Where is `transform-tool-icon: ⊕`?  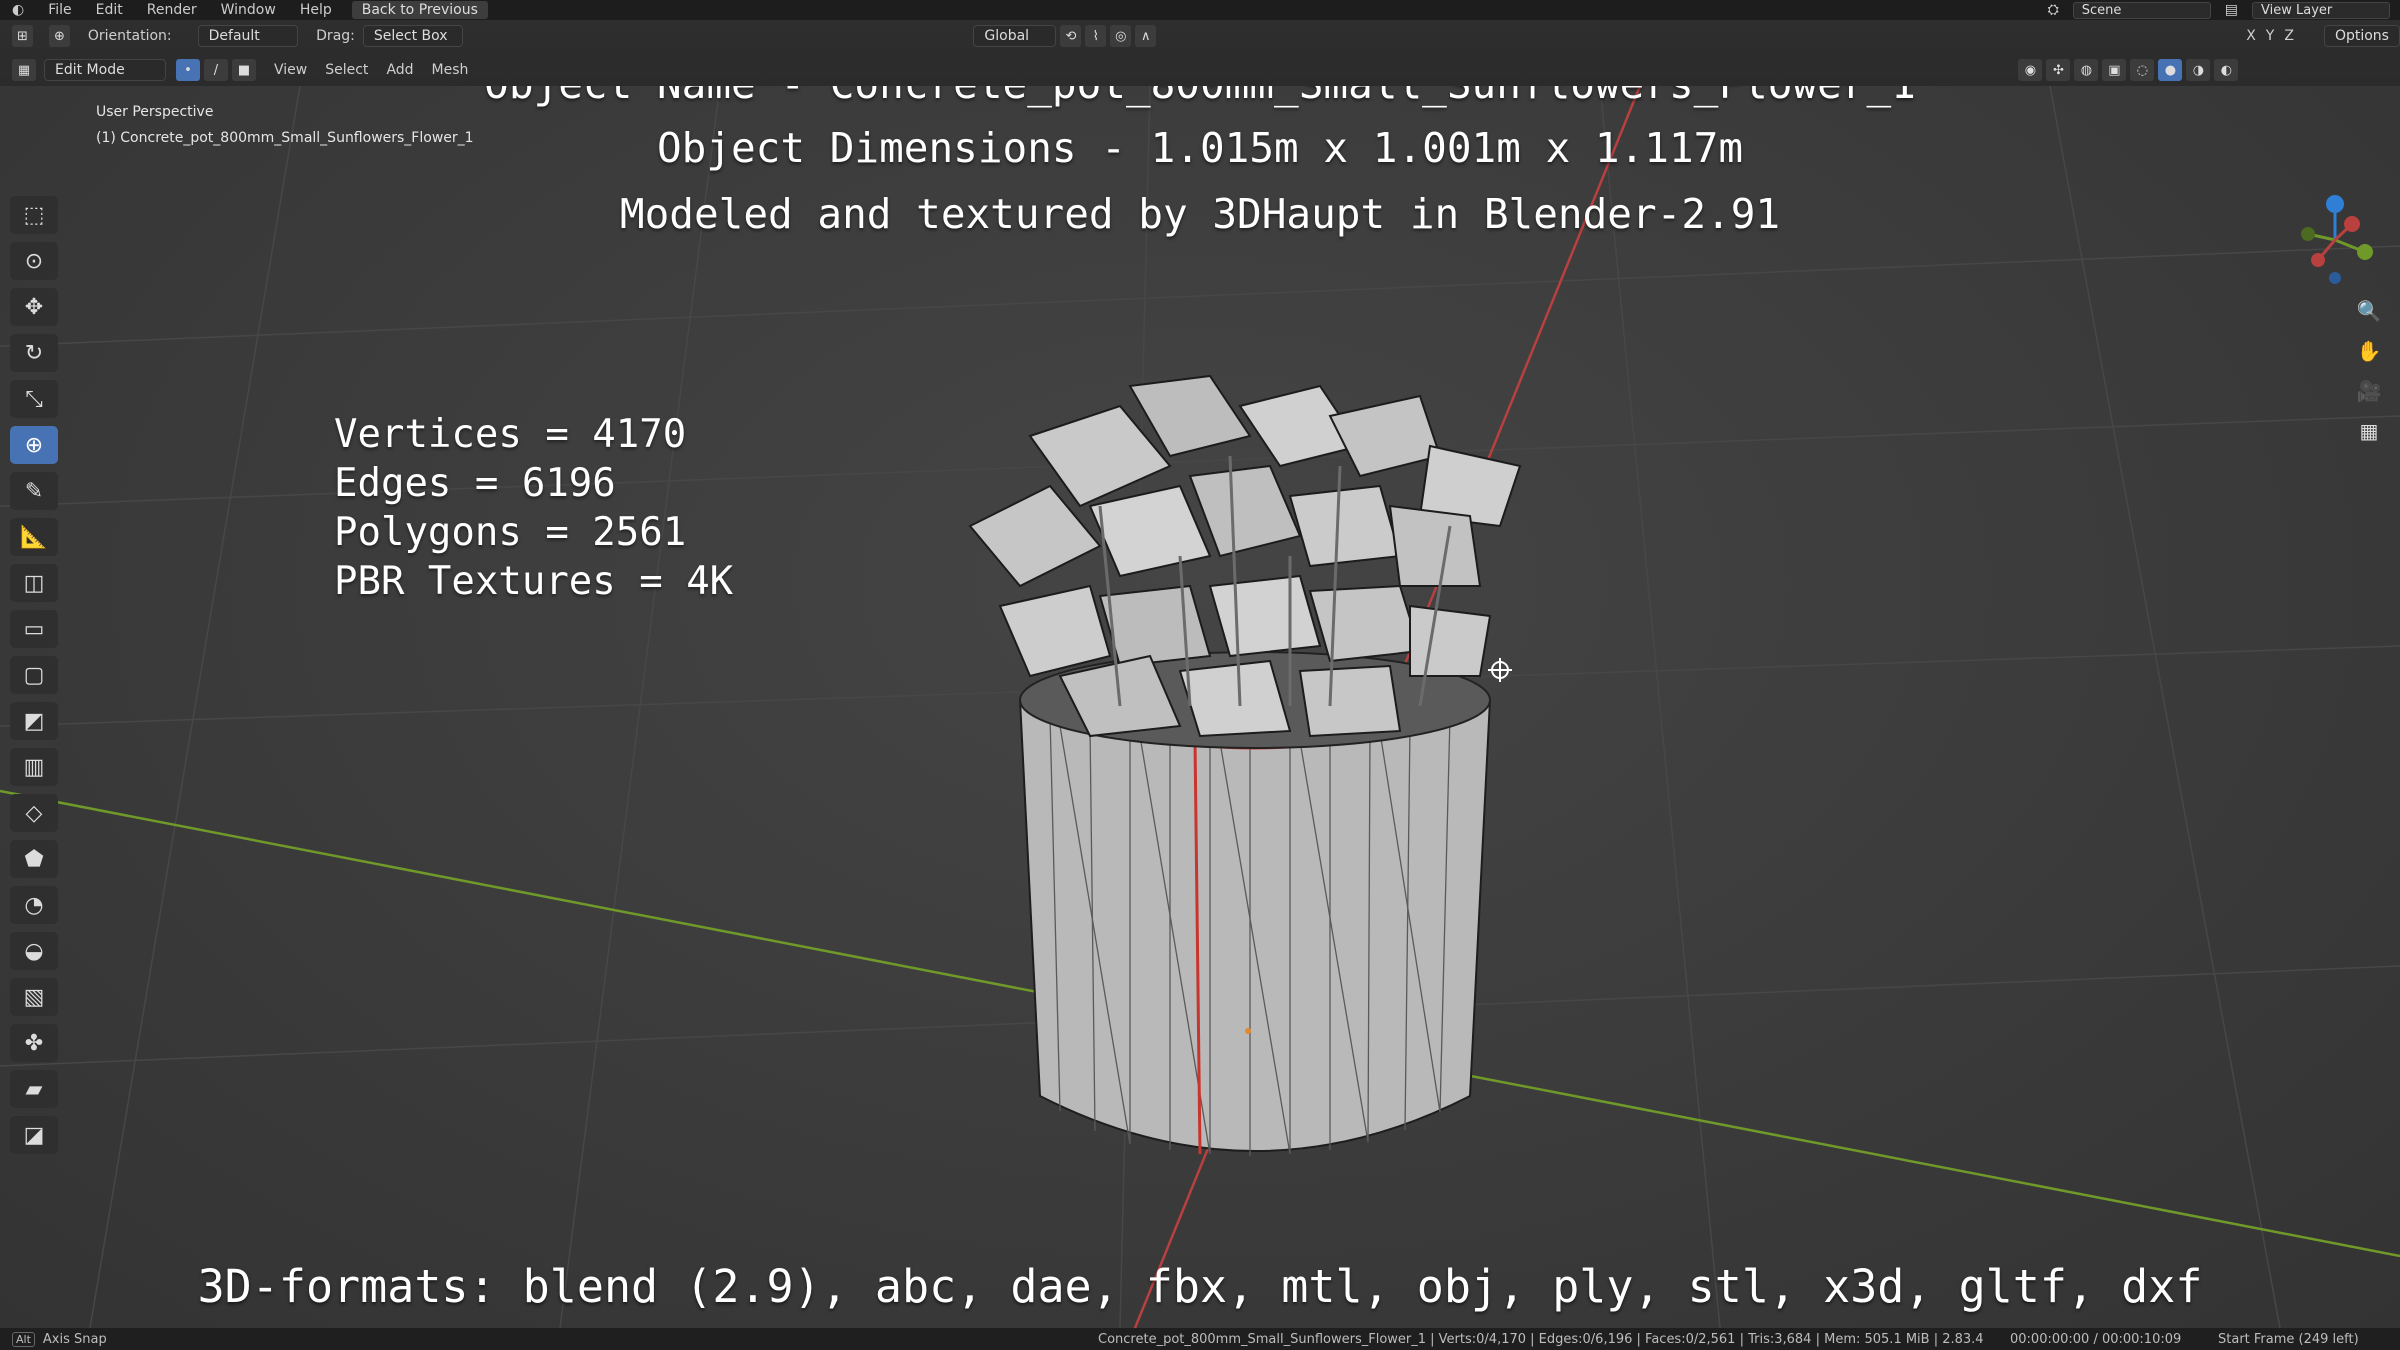
transform-tool-icon: ⊕ is located at coordinates (34, 445).